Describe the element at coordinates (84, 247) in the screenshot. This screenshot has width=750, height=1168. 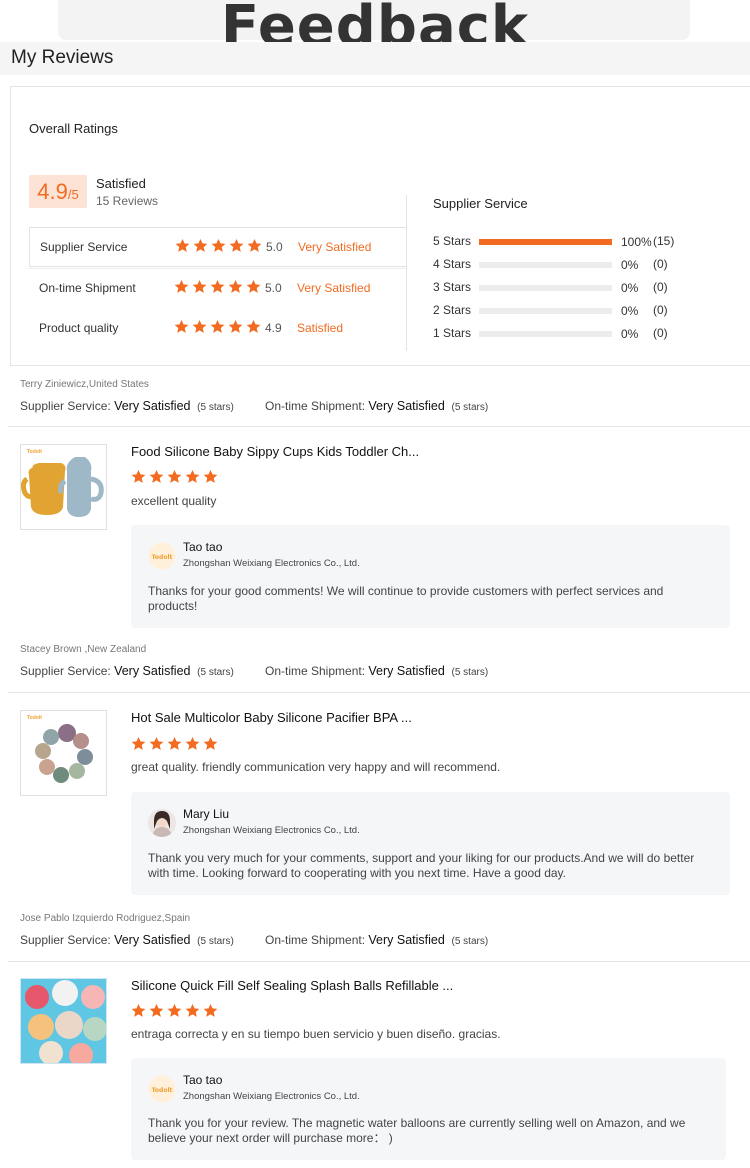
I see `metric-label: Supplier Service` at that location.